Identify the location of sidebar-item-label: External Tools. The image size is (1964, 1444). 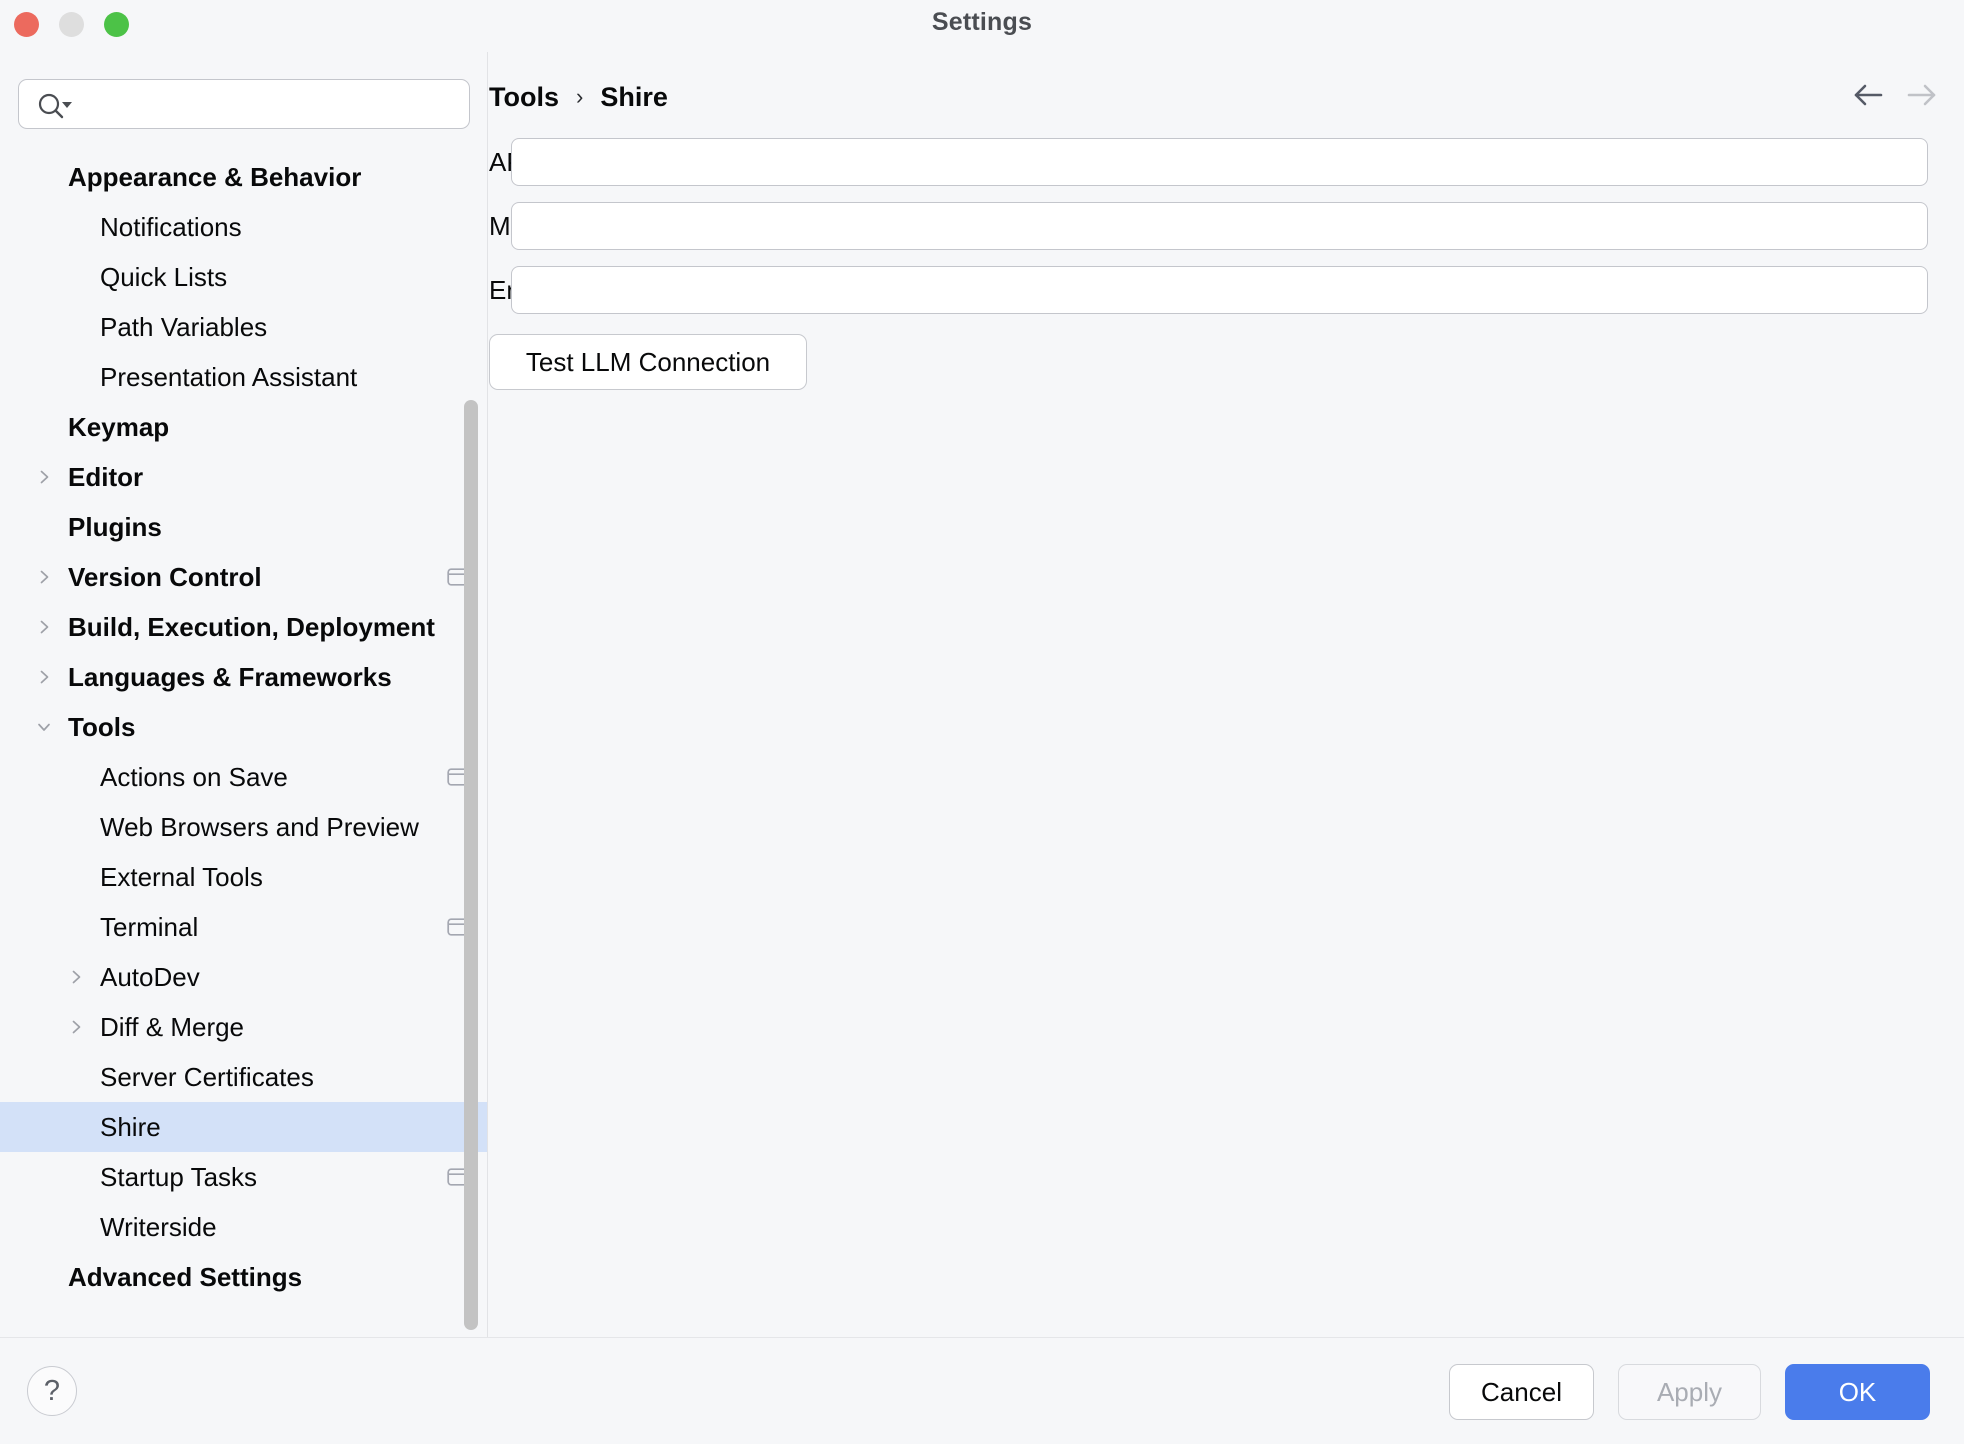
(181, 876).